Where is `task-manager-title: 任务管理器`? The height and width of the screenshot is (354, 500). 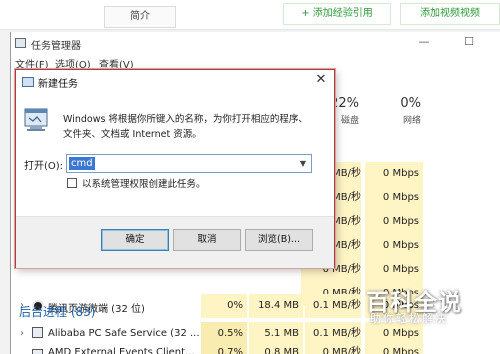 task-manager-title: 任务管理器 is located at coordinates (56, 46).